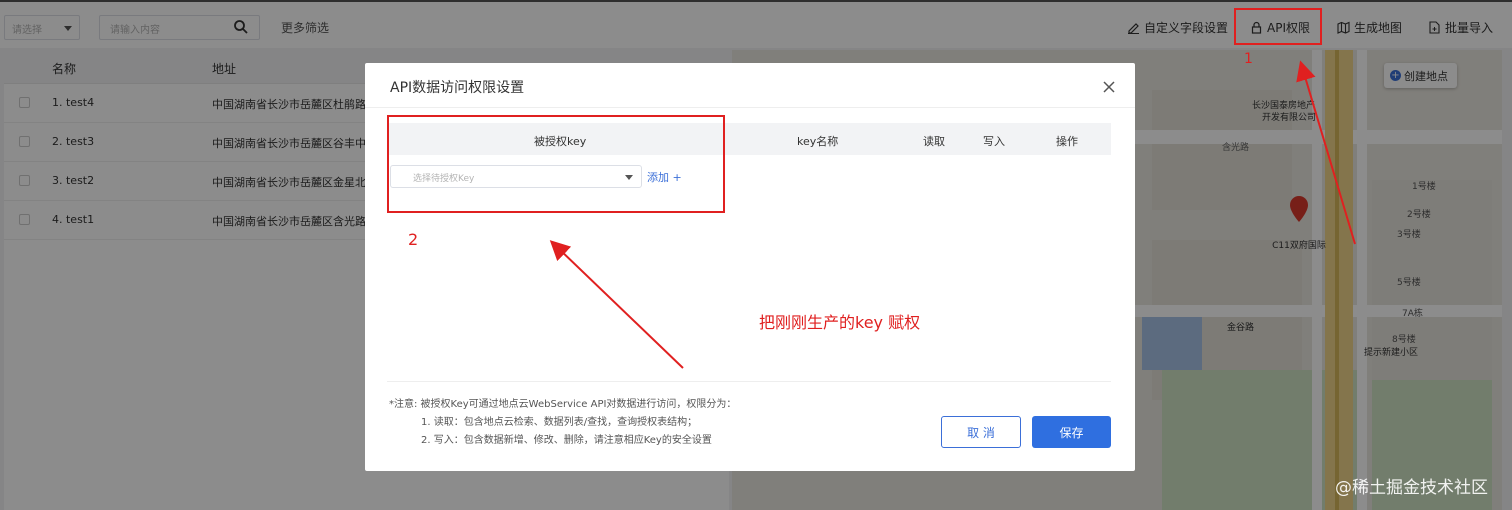 This screenshot has width=1512, height=510. Describe the element at coordinates (840, 322) in the screenshot. I see `annotation-instruction: 把刚刚生产的key 赋权` at that location.